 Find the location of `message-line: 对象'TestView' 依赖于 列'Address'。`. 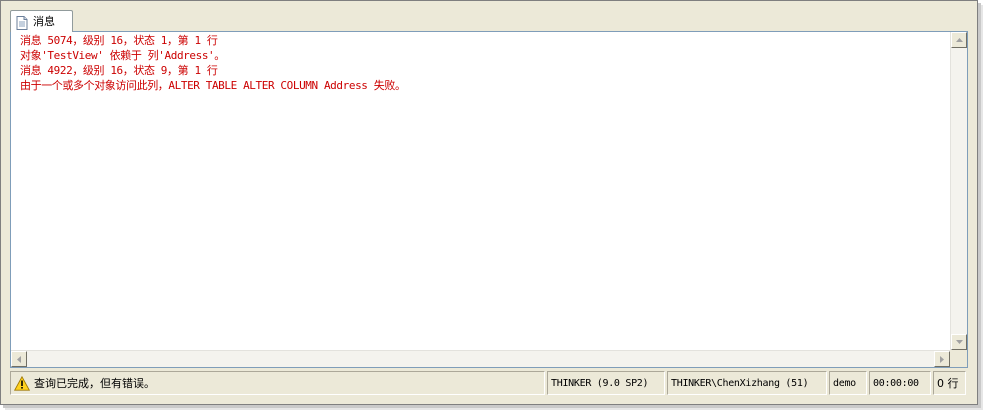

message-line: 对象'TestView' 依赖于 列'Address'。 is located at coordinates (122, 55).